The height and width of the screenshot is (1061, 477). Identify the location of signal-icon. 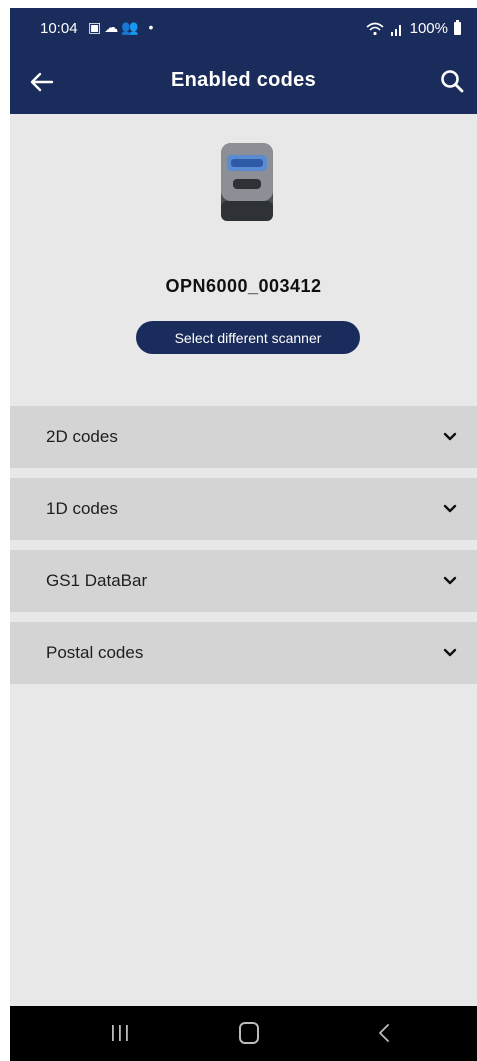
(395, 30).